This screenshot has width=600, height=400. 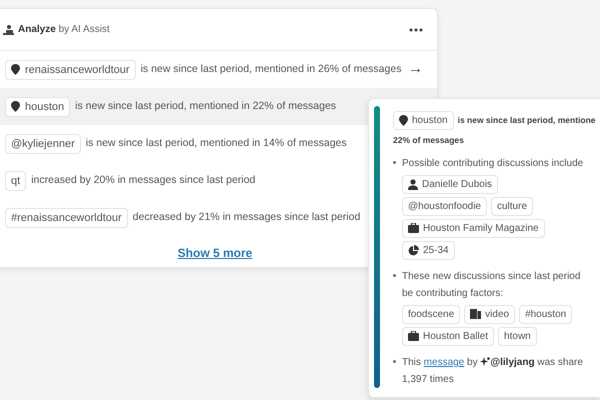 What do you see at coordinates (493, 163) in the screenshot?
I see `bullet-text: Possible contributing discussions include` at bounding box center [493, 163].